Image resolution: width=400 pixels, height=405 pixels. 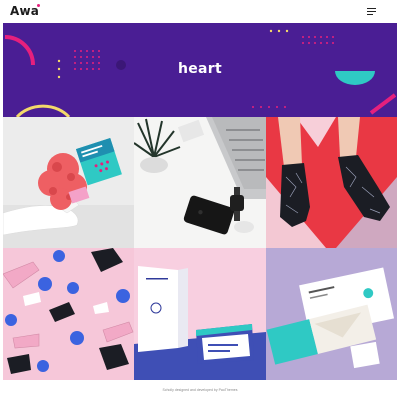 I want to click on sculpture-image, so click(x=68, y=182).